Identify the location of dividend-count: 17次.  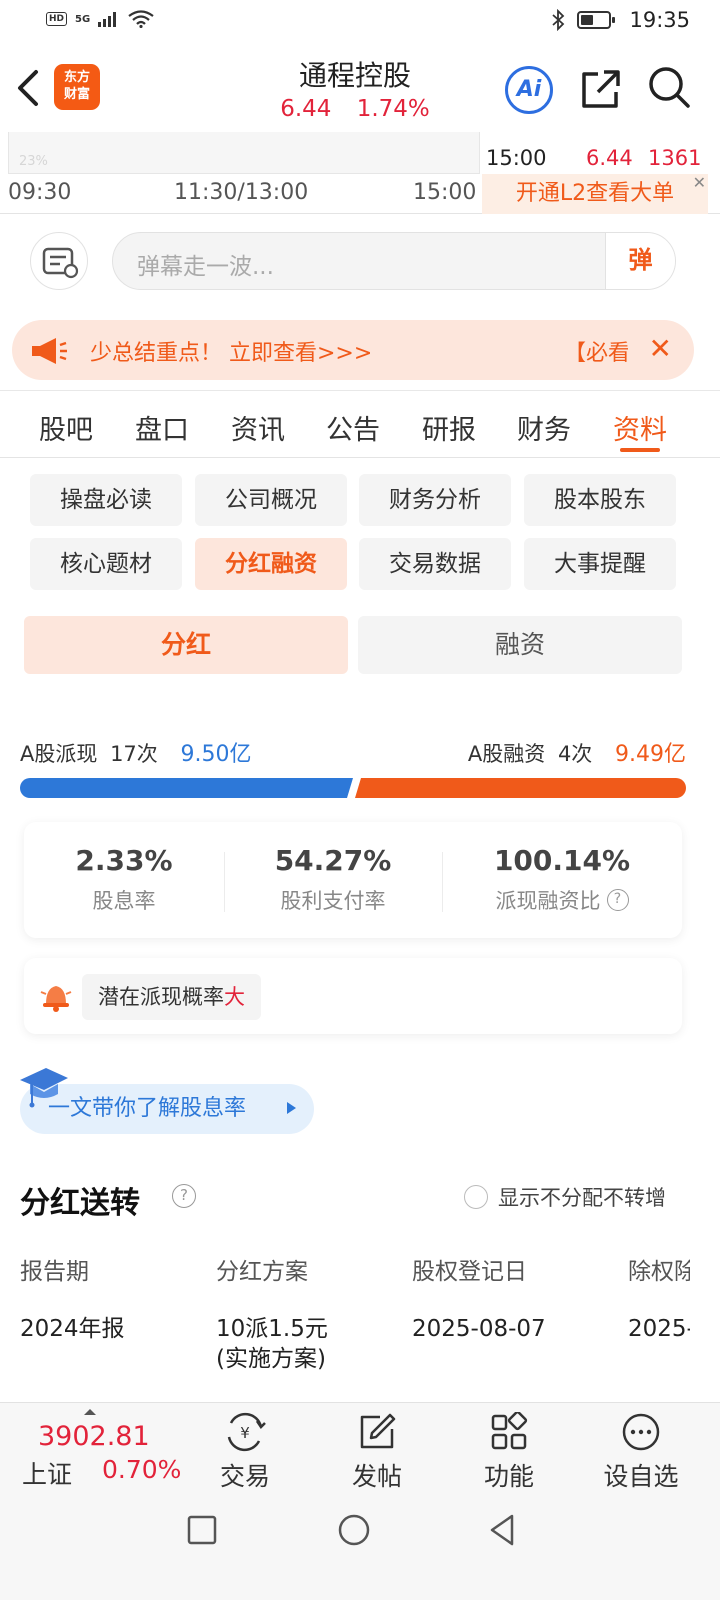
(134, 754).